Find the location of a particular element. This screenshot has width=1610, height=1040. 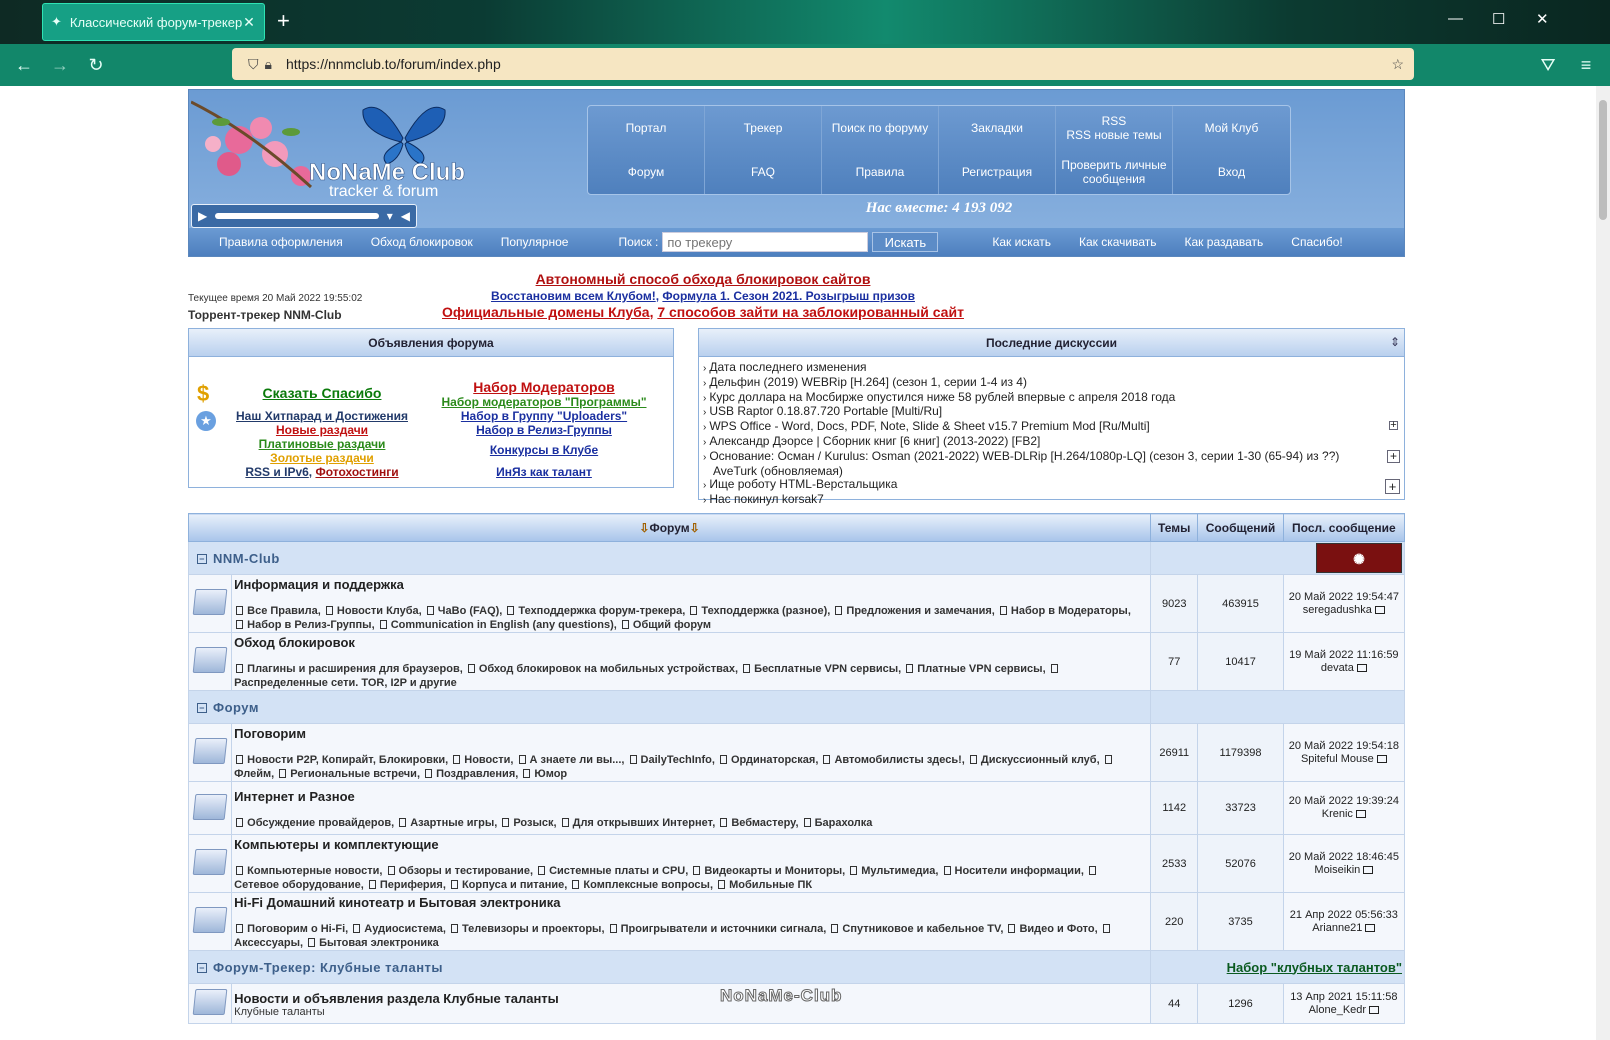

back-icon: ← is located at coordinates (24, 65).